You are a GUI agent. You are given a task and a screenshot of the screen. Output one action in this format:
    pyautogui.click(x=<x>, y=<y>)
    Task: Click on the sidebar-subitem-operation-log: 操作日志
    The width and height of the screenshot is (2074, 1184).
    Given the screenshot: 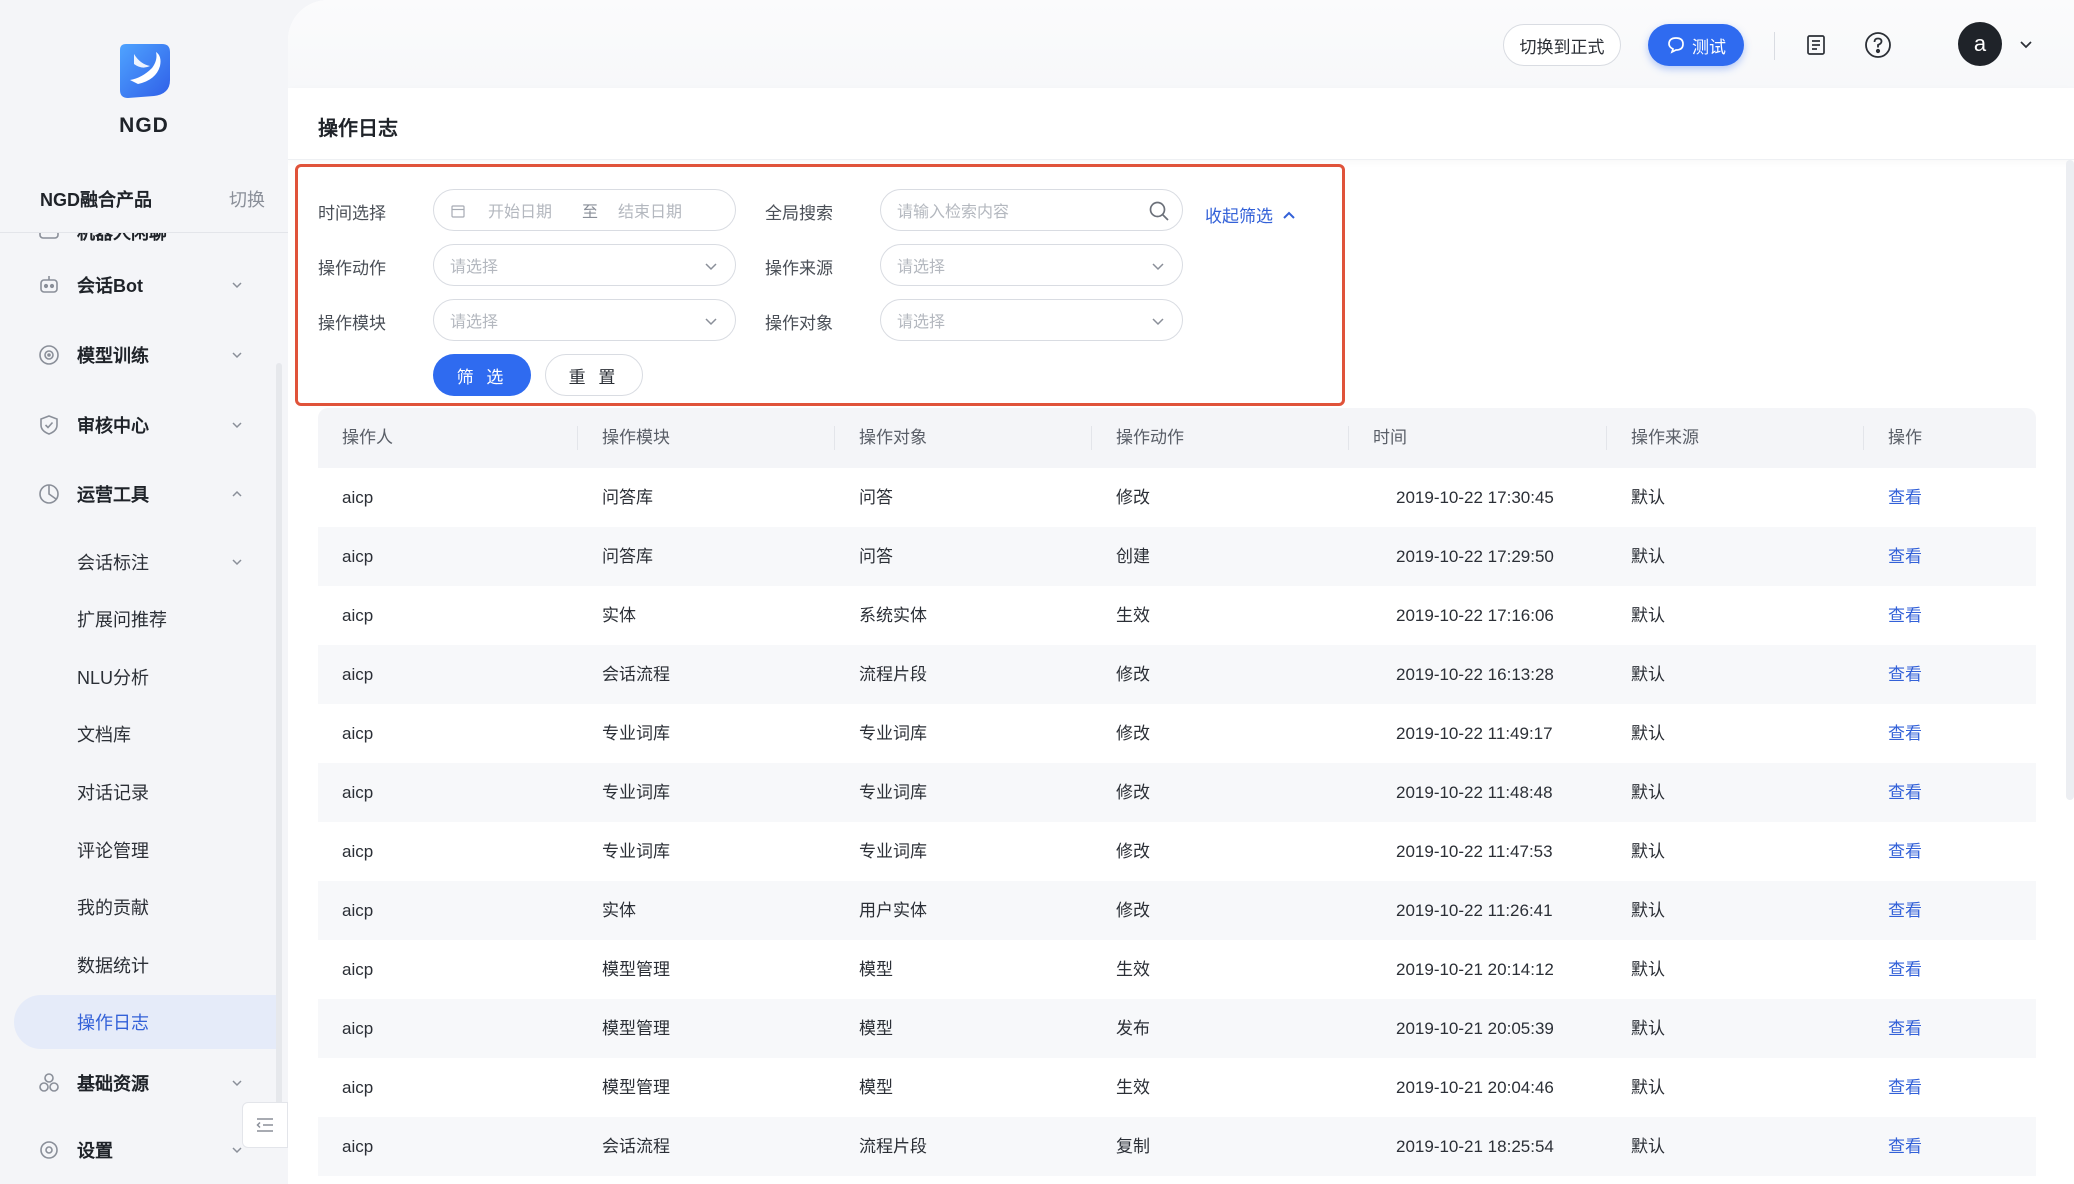 What is the action you would take?
    pyautogui.click(x=145, y=1022)
    